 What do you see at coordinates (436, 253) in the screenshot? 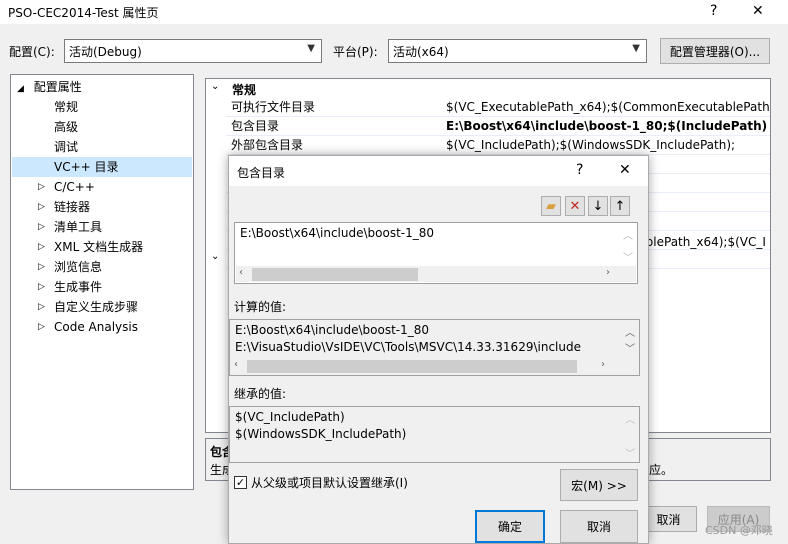
I see `entries-list: E:\Boost\x64\include\boost-1_80 ︿ ﹀ ‹ ›` at bounding box center [436, 253].